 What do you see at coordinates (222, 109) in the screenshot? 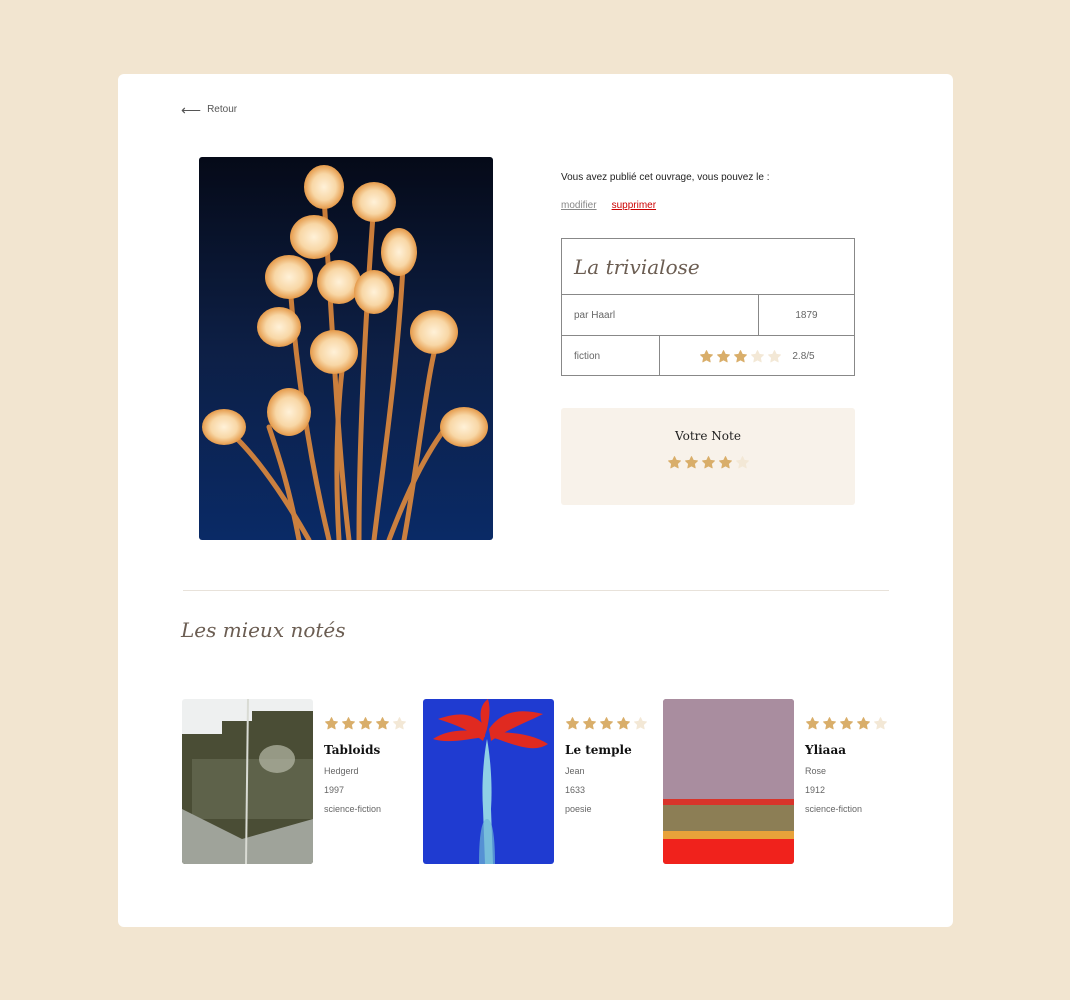
I see `back-label: Retour` at bounding box center [222, 109].